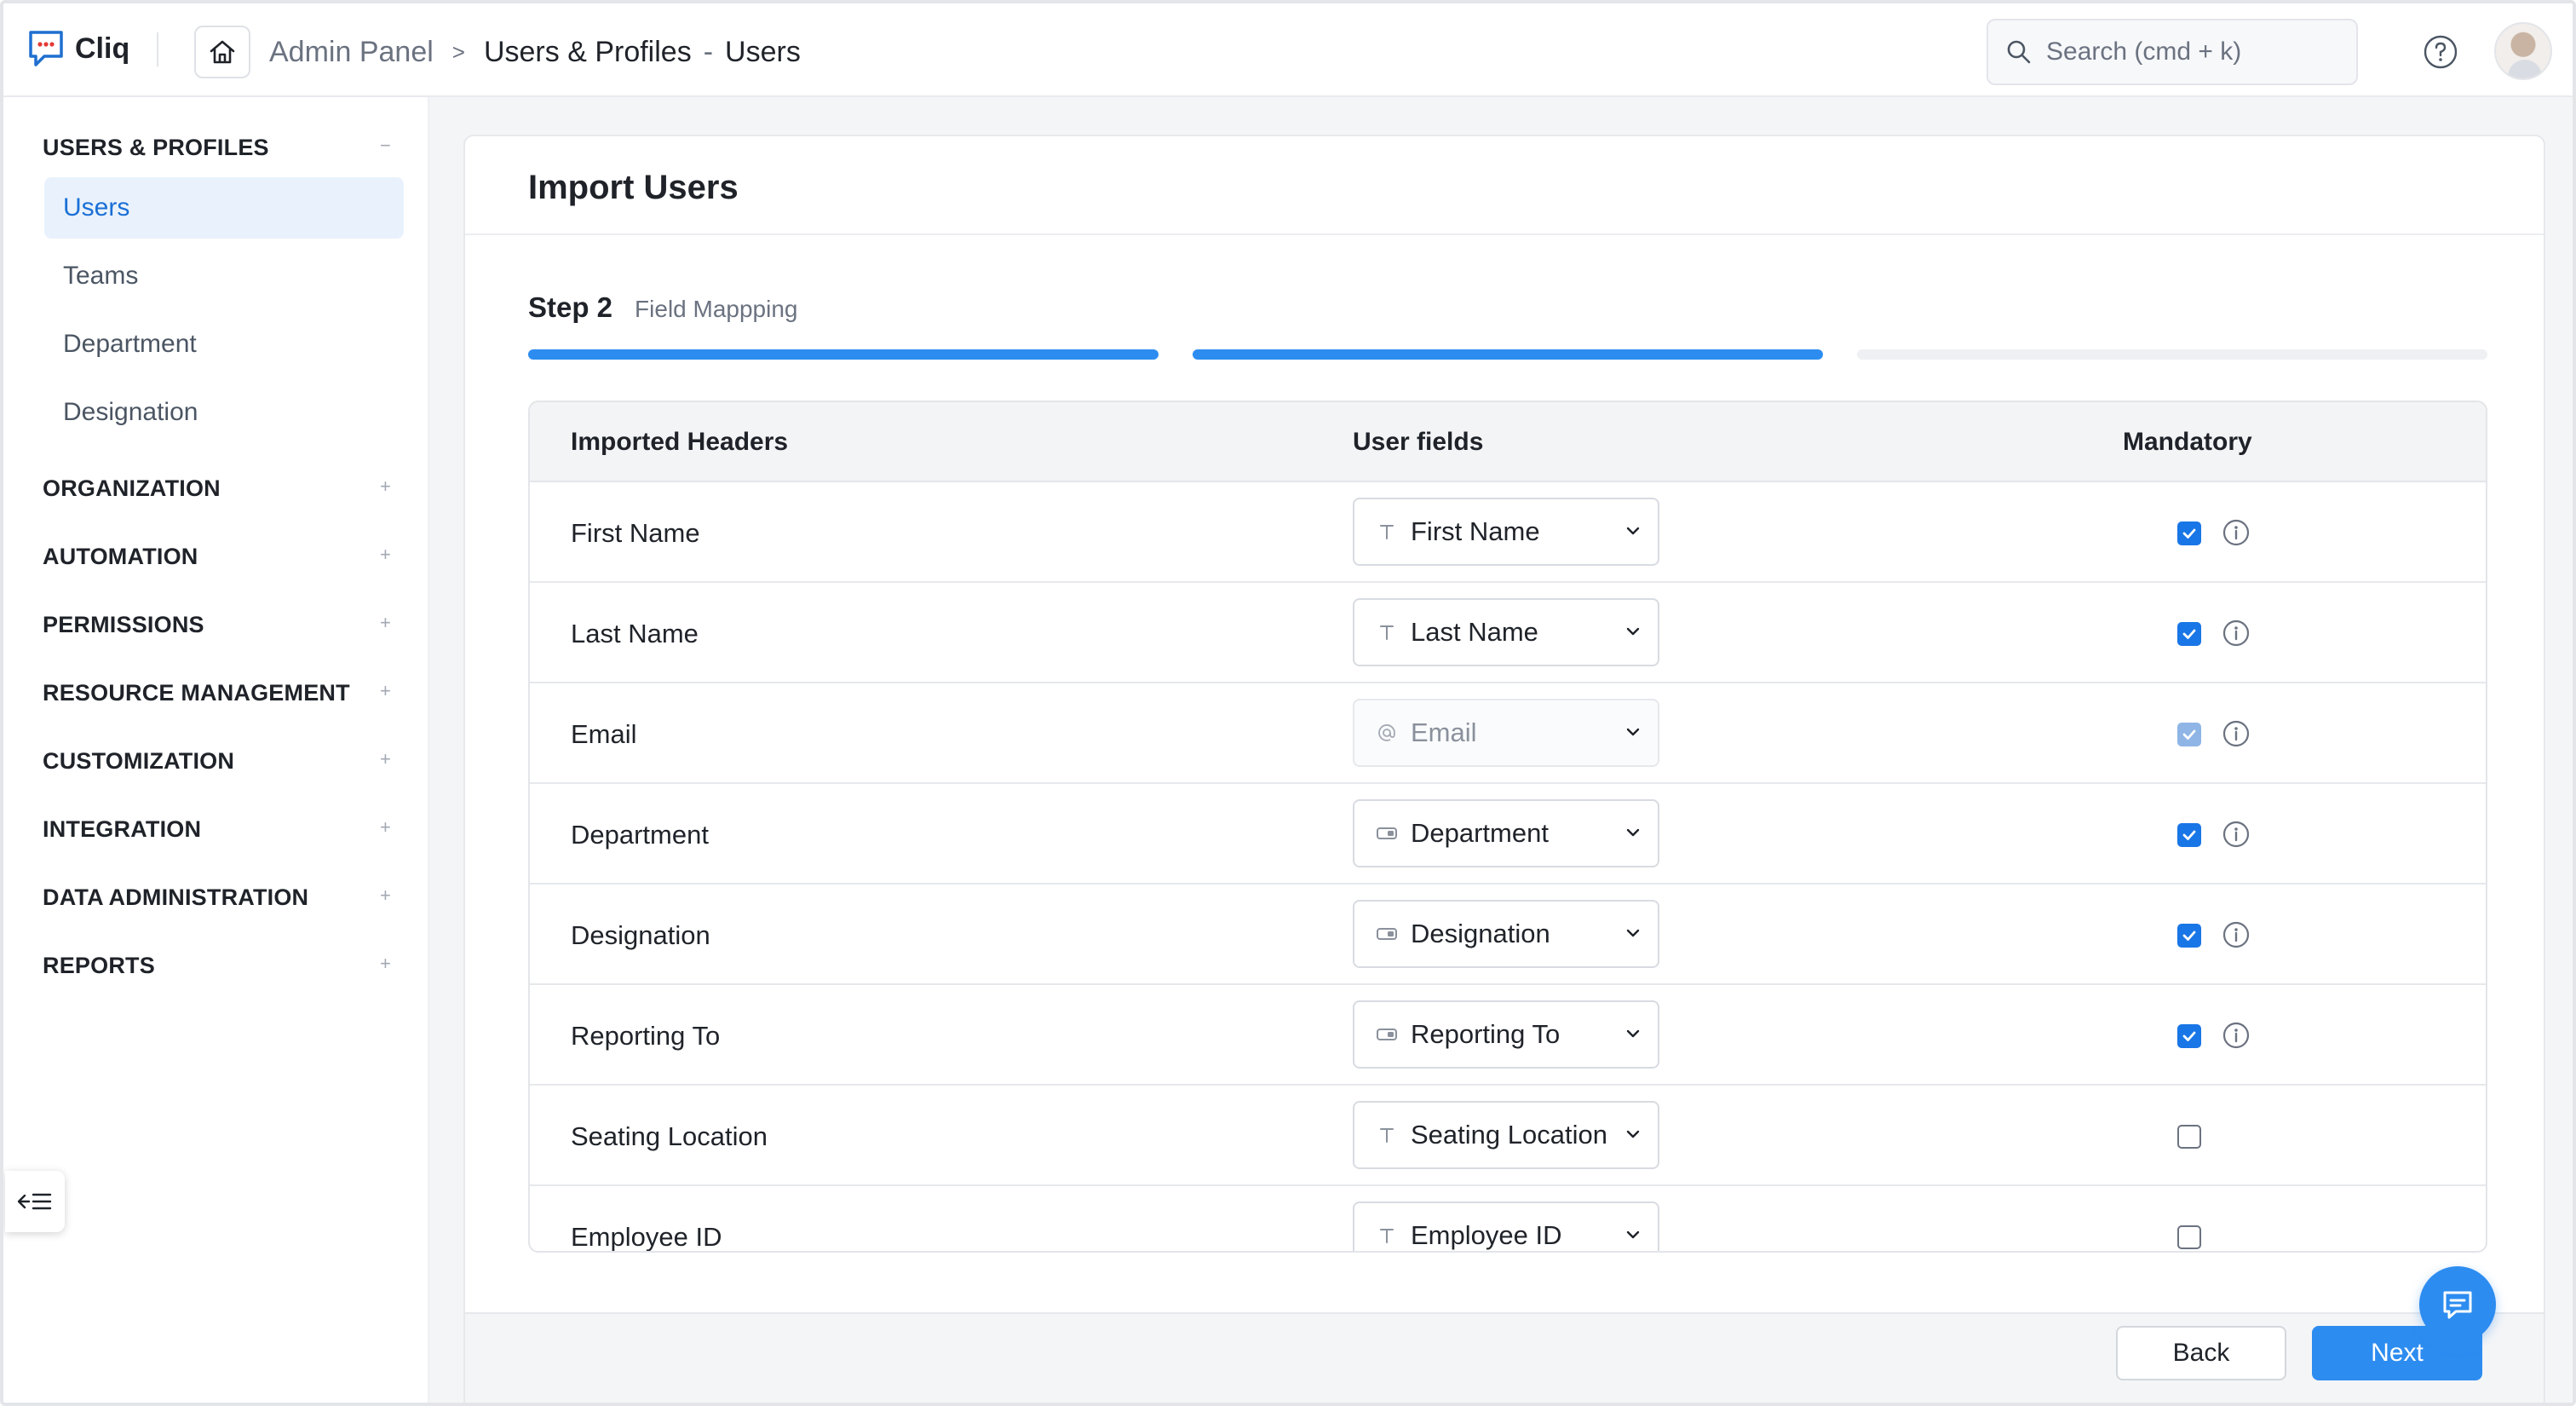 Image resolution: width=2576 pixels, height=1406 pixels. Describe the element at coordinates (1486, 1034) in the screenshot. I see `user-field-value: Reporting To` at that location.